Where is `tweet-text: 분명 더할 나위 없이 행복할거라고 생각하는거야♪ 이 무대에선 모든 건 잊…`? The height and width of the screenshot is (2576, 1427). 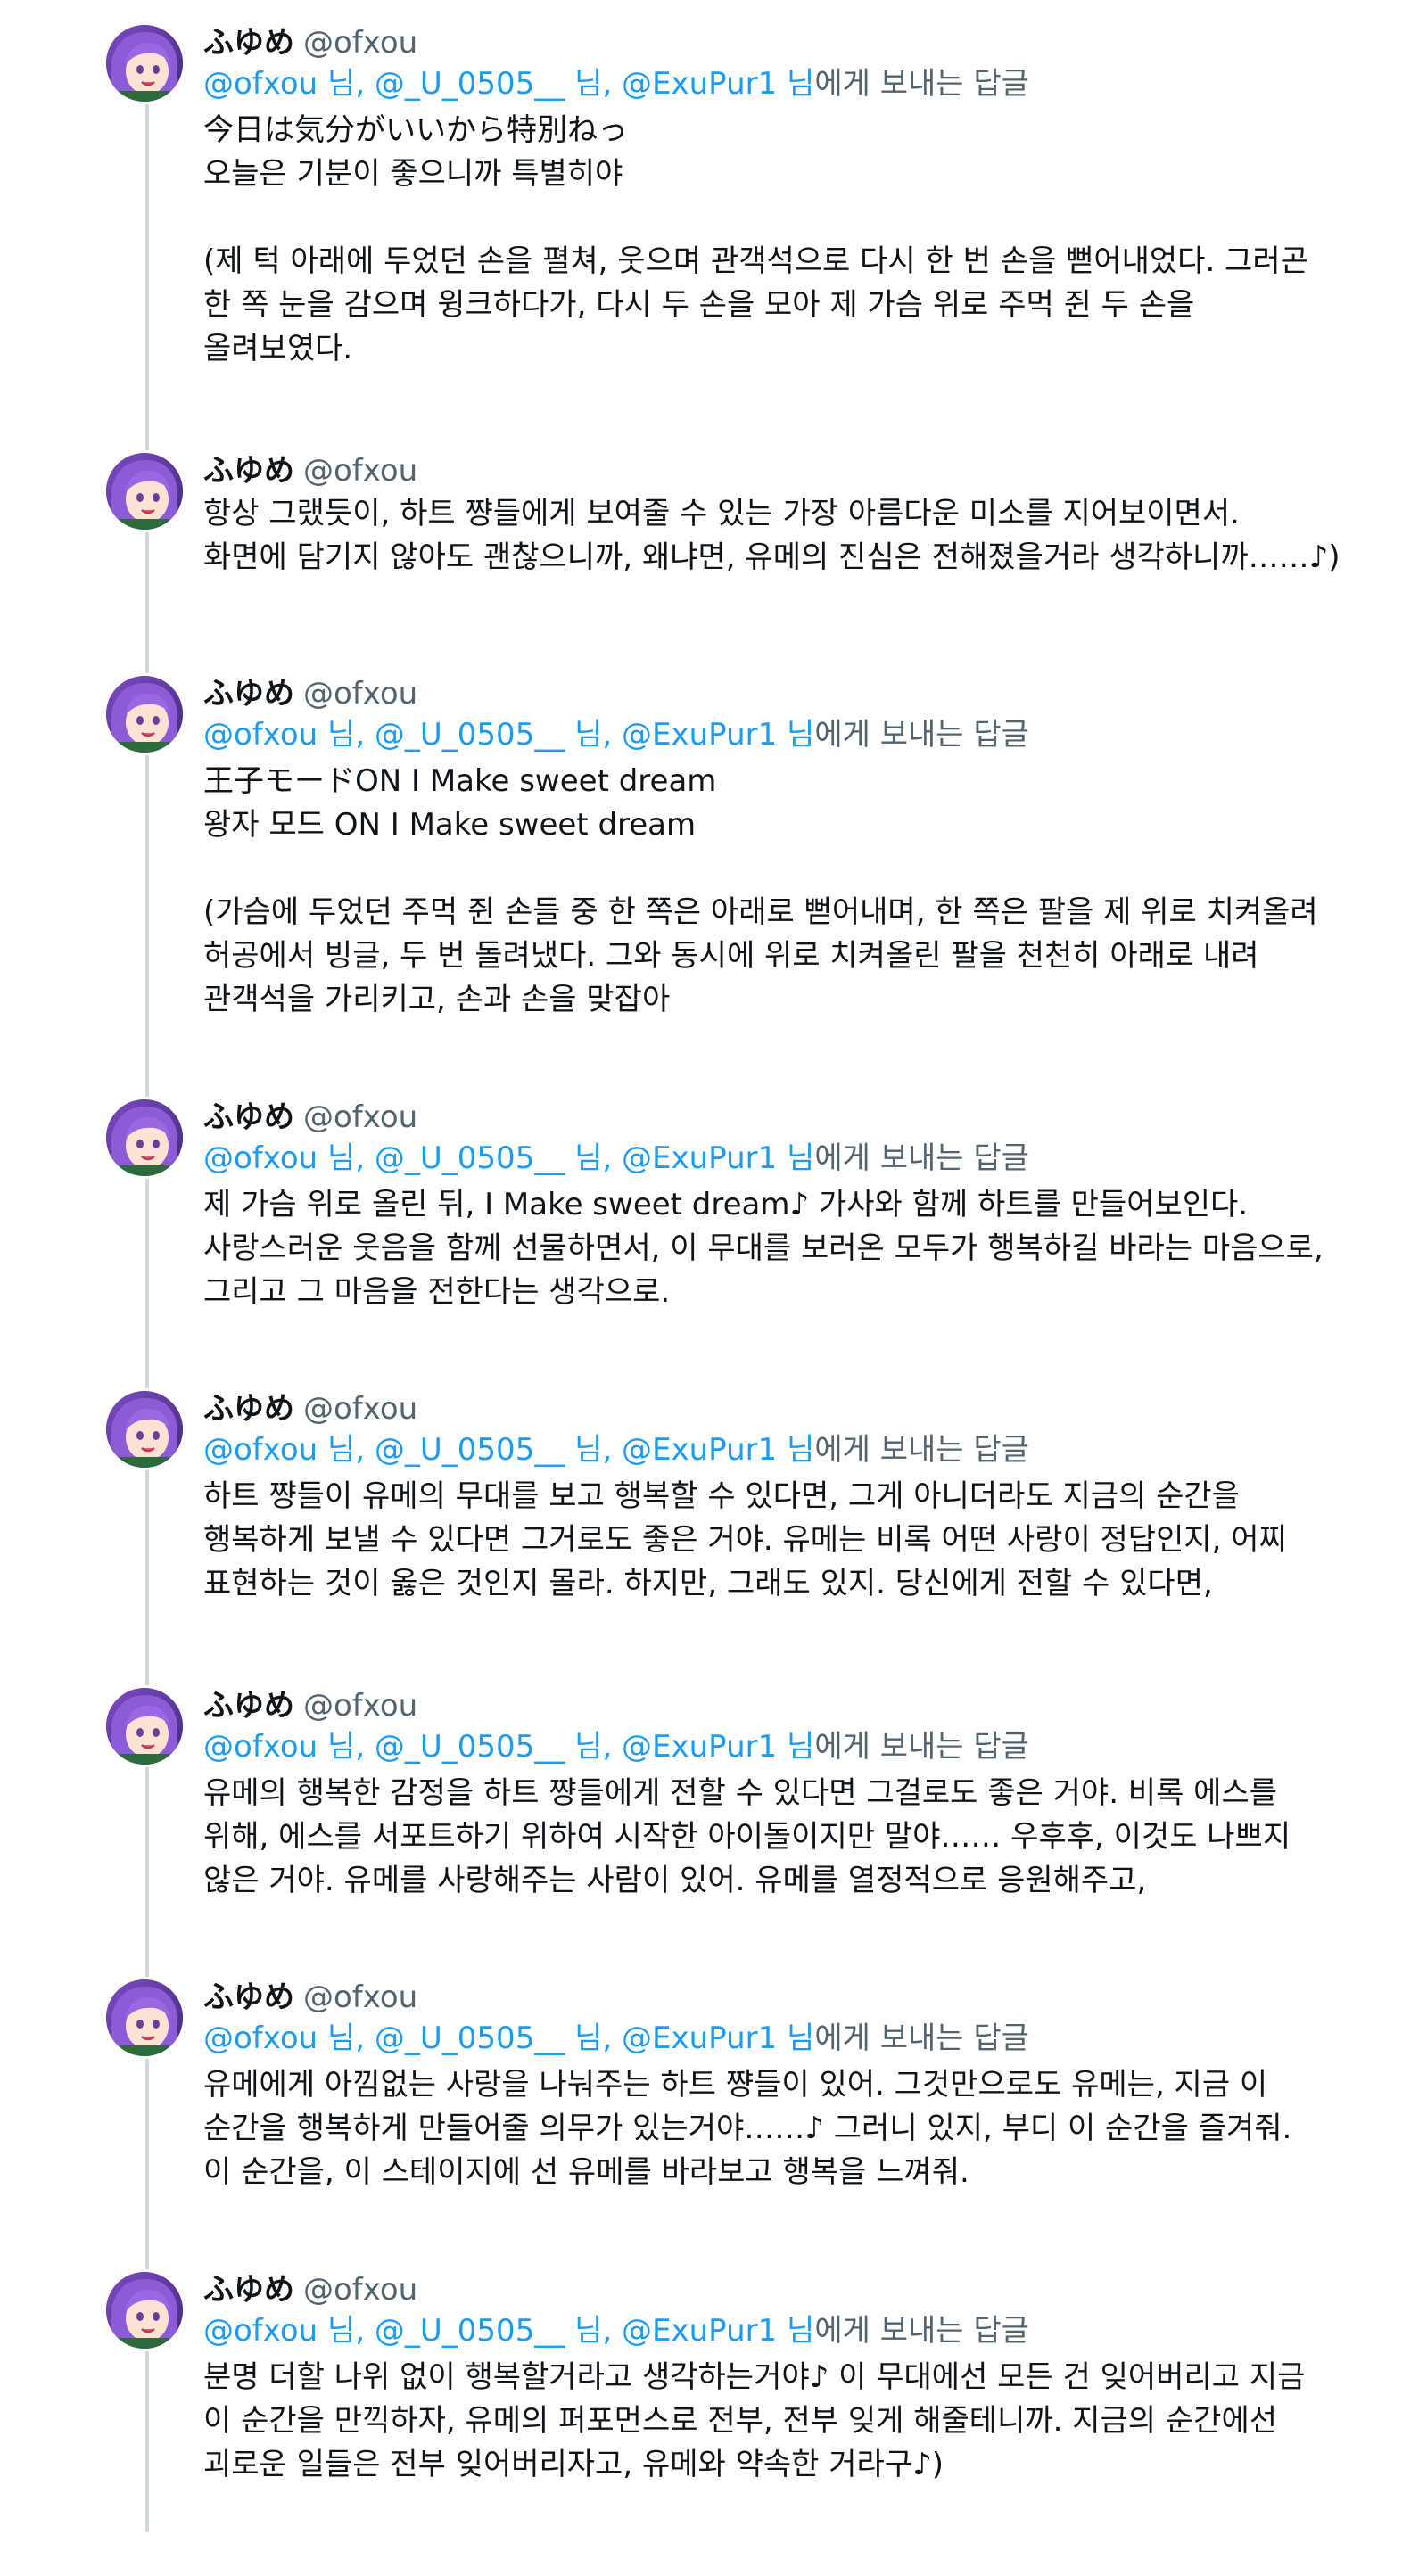
tweet-text: 분명 더할 나위 없이 행복할거라고 생각하는거야♪ 이 무대에선 모든 건 잊… is located at coordinates (754, 2420).